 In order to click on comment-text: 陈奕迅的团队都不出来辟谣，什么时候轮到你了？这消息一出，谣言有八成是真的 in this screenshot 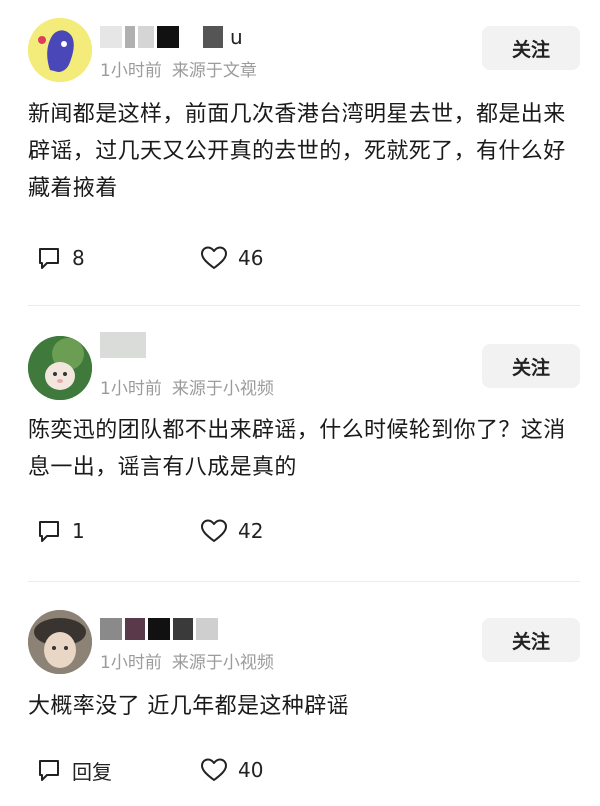, I will do `click(297, 449)`.